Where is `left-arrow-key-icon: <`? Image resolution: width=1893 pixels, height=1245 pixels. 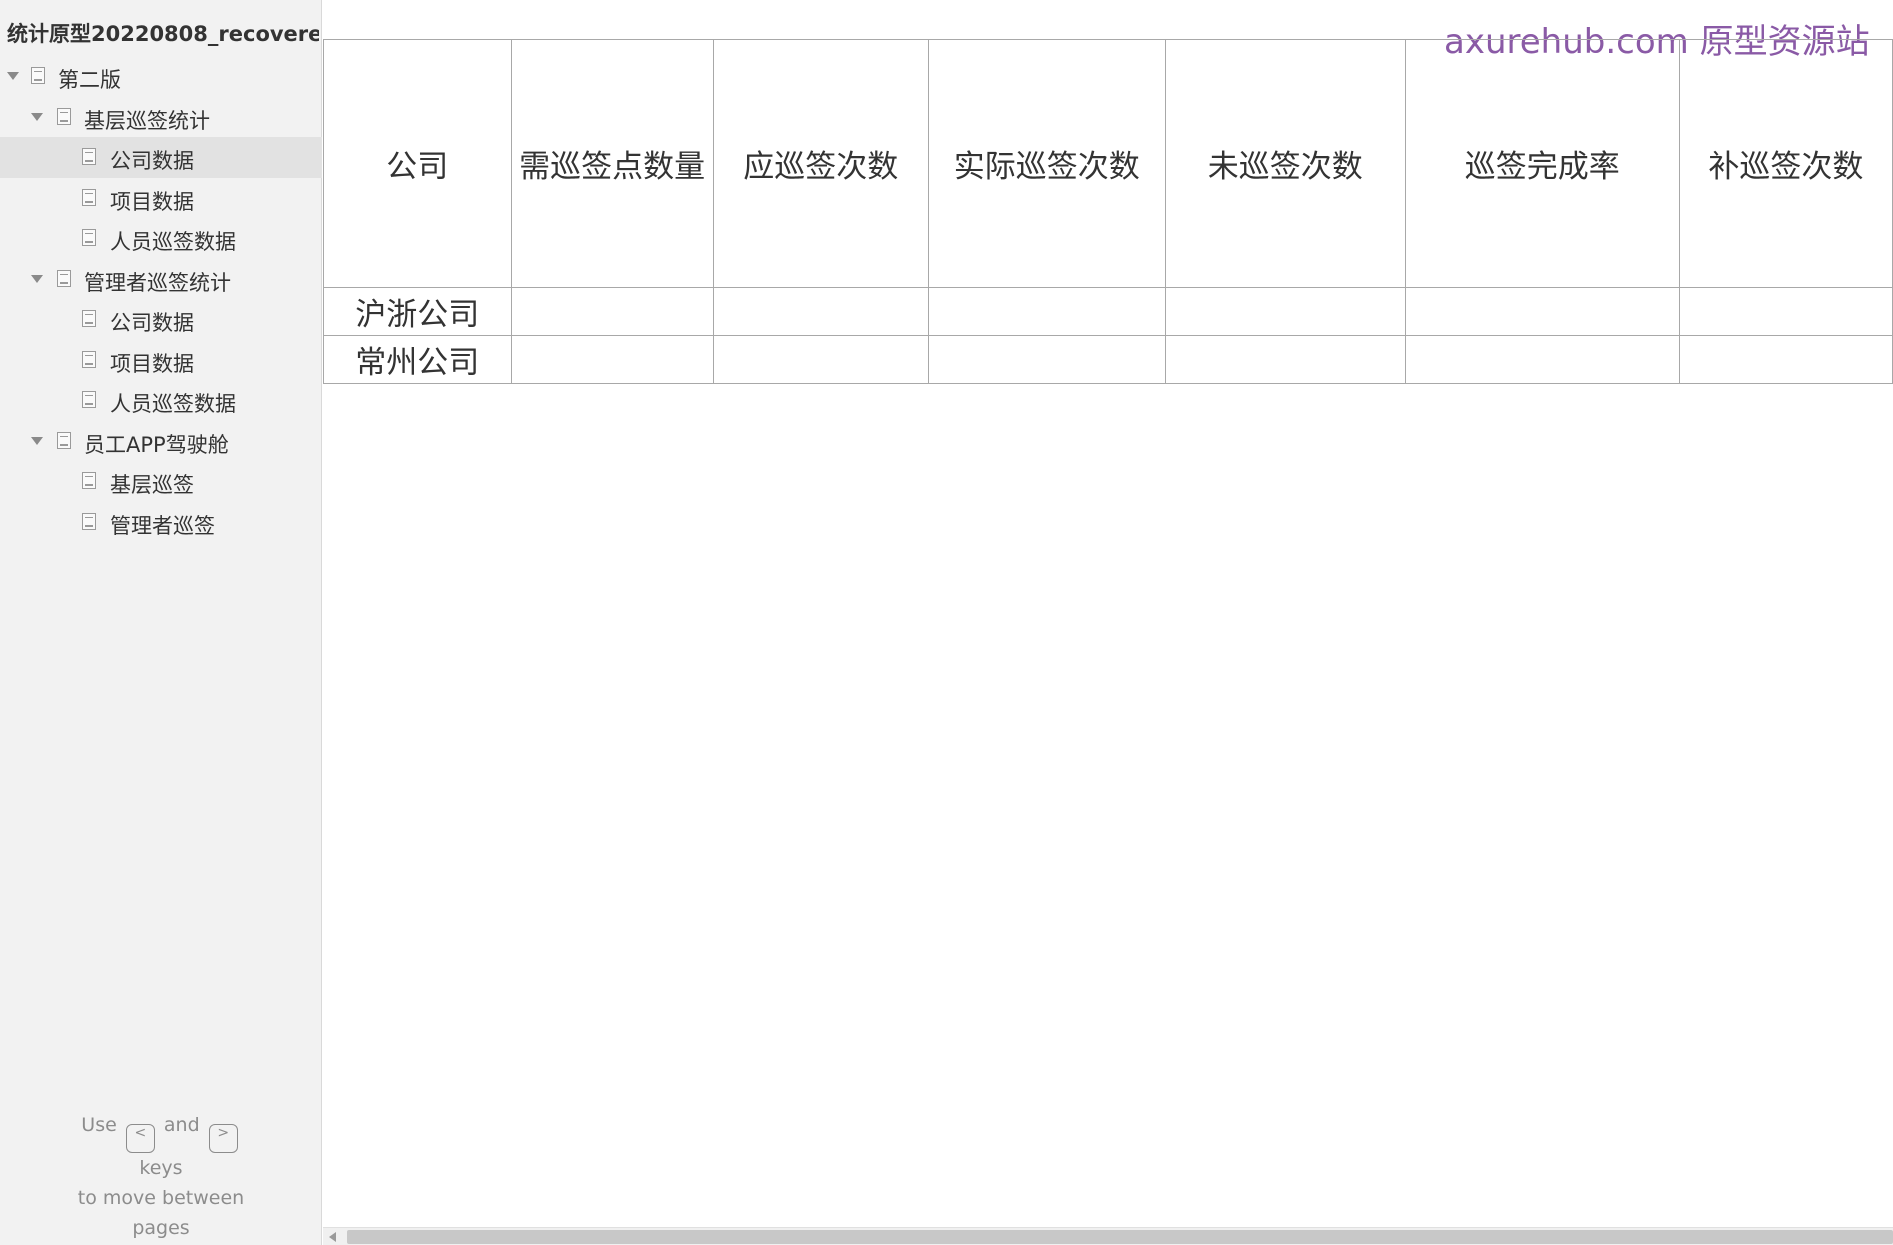 left-arrow-key-icon: < is located at coordinates (140, 1138).